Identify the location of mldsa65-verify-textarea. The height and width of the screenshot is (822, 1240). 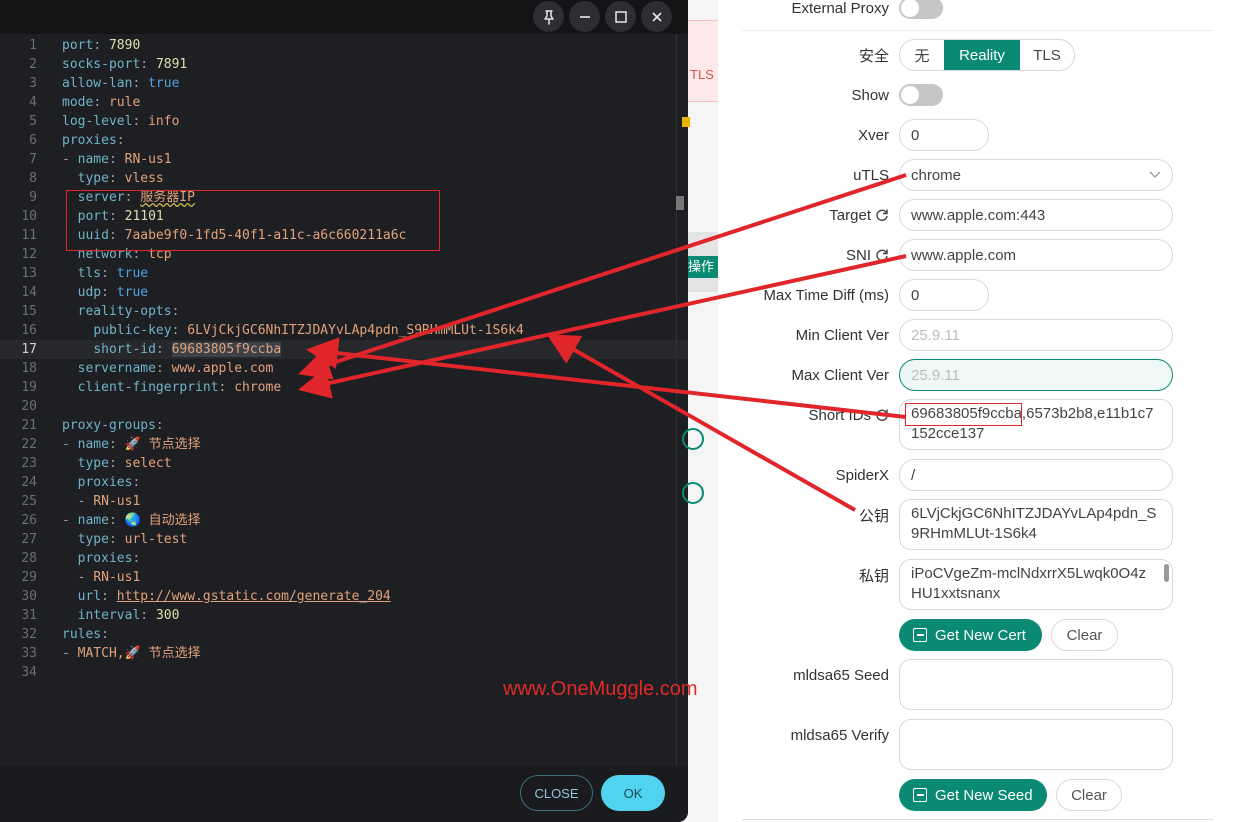
(1036, 744).